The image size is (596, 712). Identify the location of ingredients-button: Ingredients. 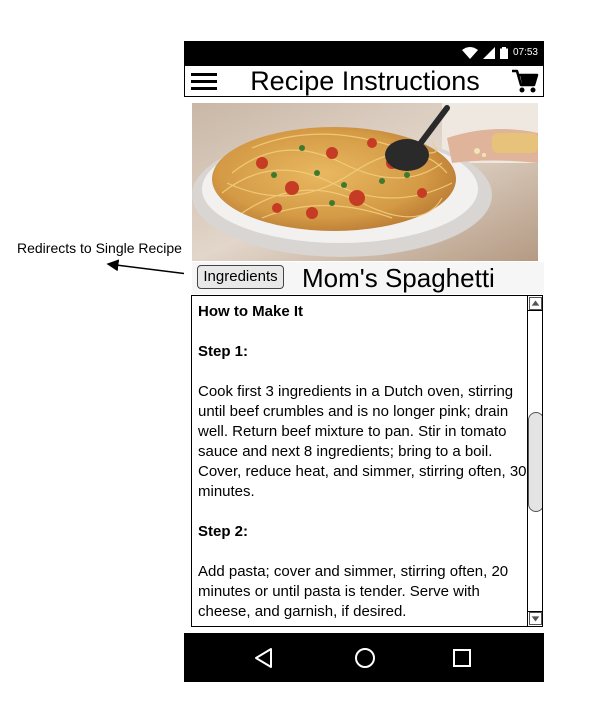
(240, 277).